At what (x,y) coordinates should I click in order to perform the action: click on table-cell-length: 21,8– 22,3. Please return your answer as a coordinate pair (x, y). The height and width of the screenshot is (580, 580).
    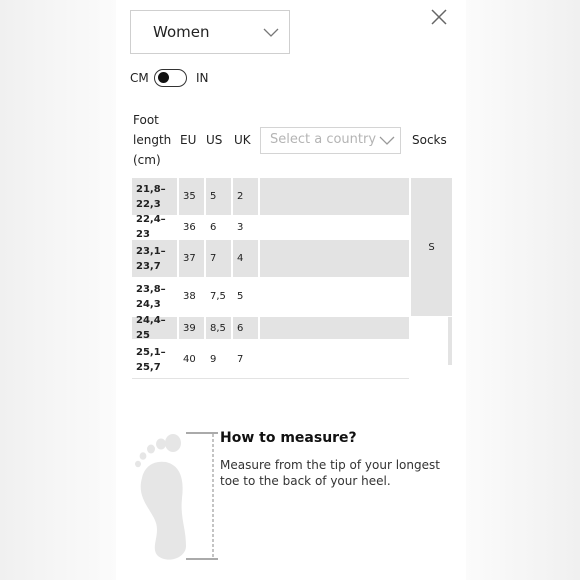
    Looking at the image, I should click on (154, 196).